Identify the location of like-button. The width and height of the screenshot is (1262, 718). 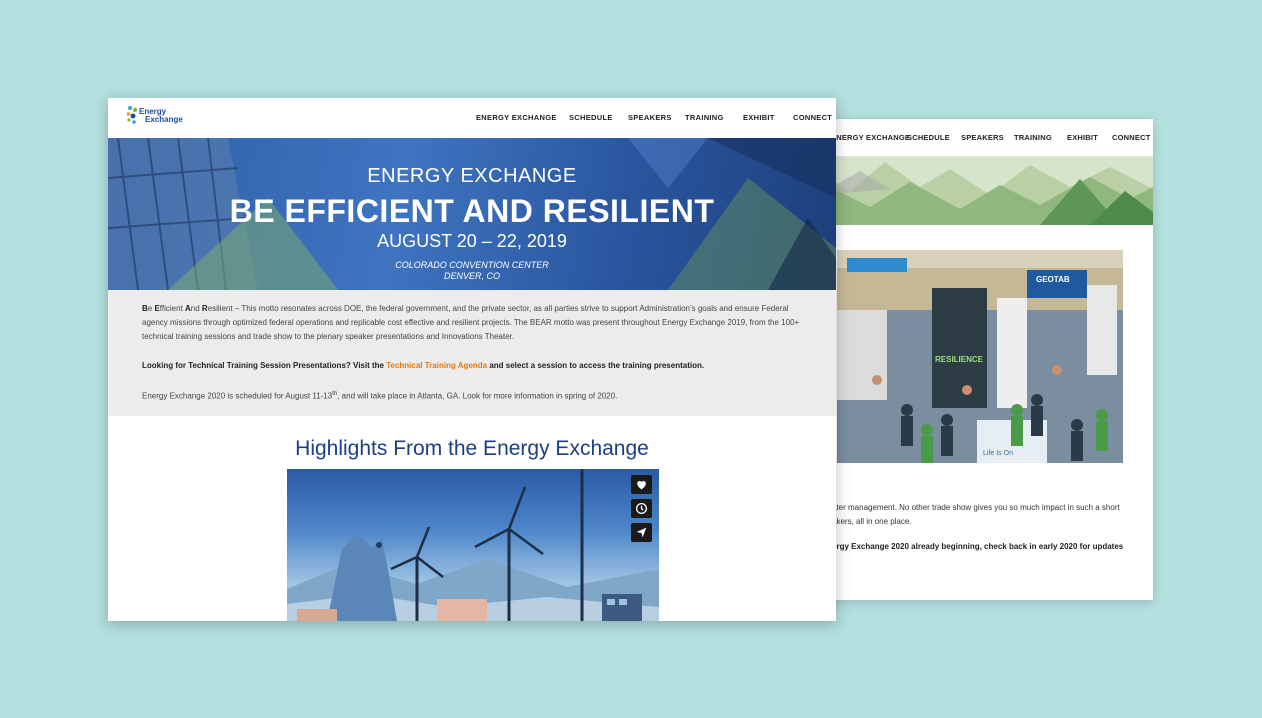
(641, 484).